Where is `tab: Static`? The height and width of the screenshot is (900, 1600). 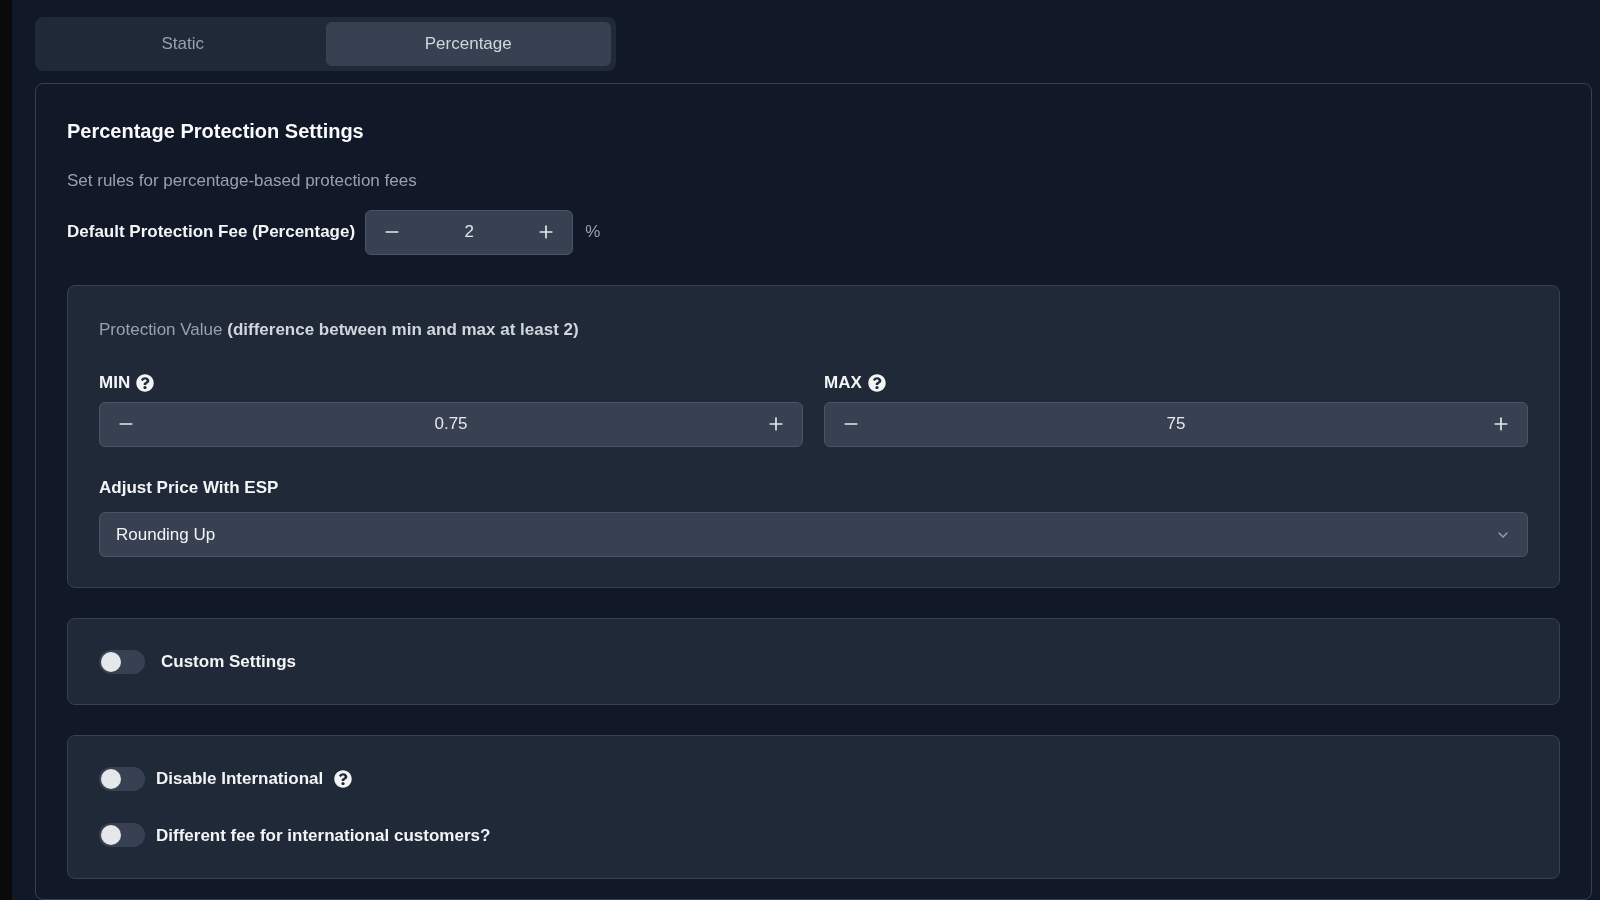
tab: Static is located at coordinates (183, 44).